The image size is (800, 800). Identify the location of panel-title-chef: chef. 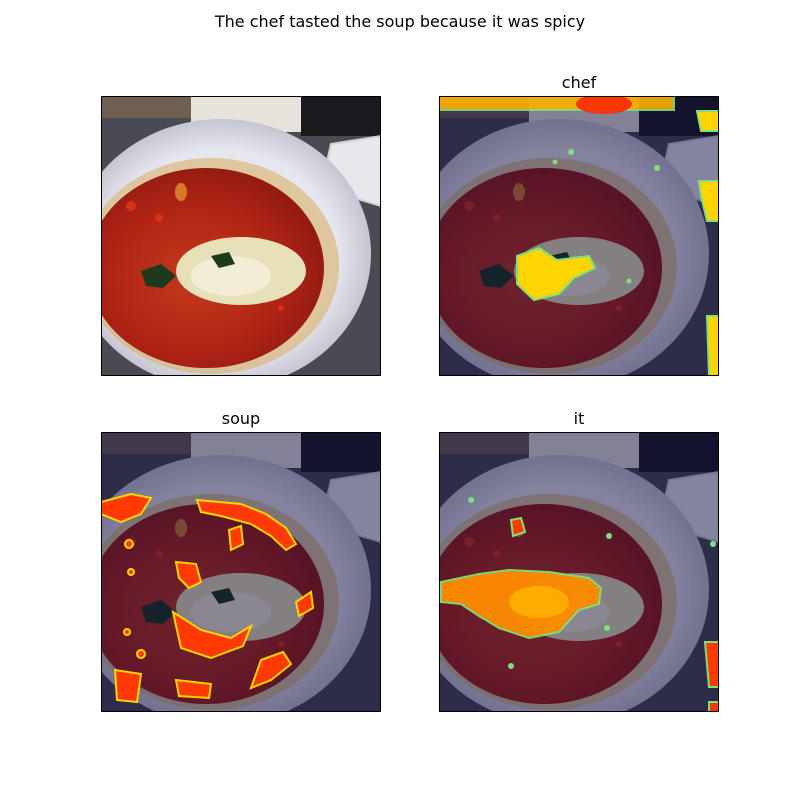
(579, 82).